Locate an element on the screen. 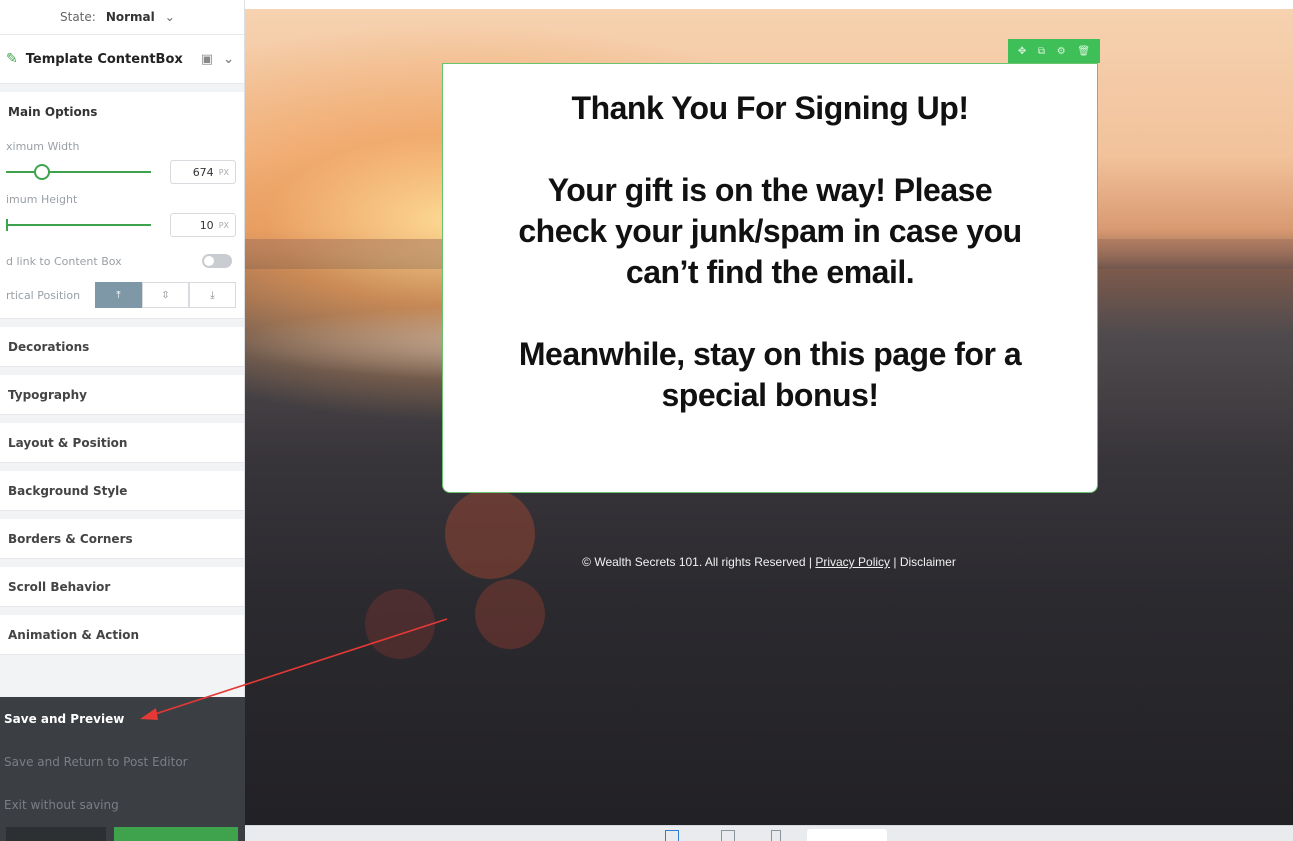 Image resolution: width=1293 pixels, height=841 pixels. state-selector: State: Normal ⌄ is located at coordinates (122, 17).